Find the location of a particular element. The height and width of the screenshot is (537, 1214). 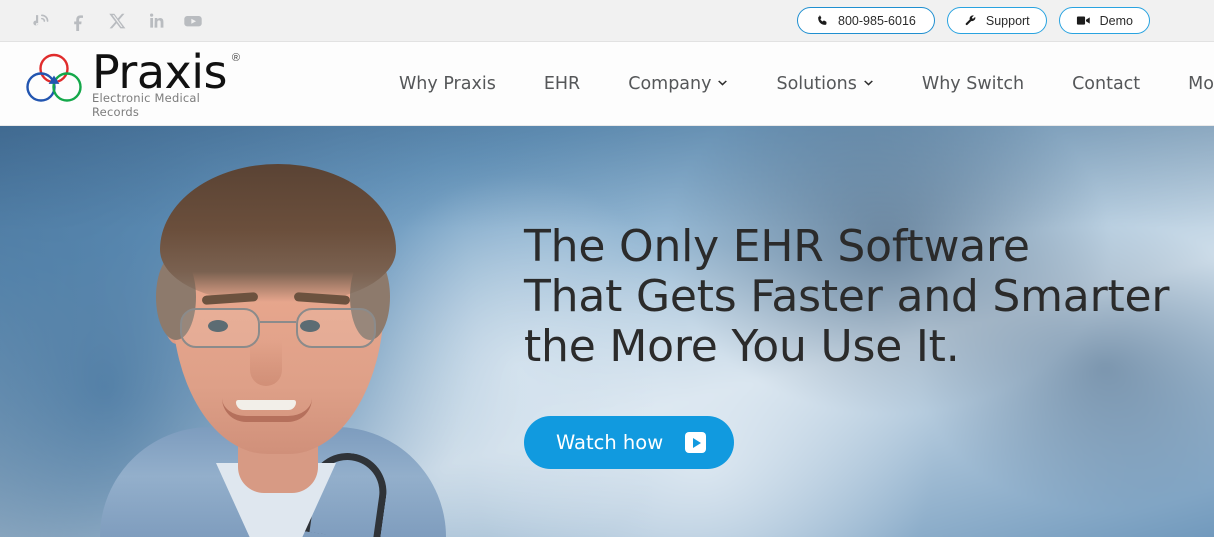

social-links is located at coordinates (117, 21).